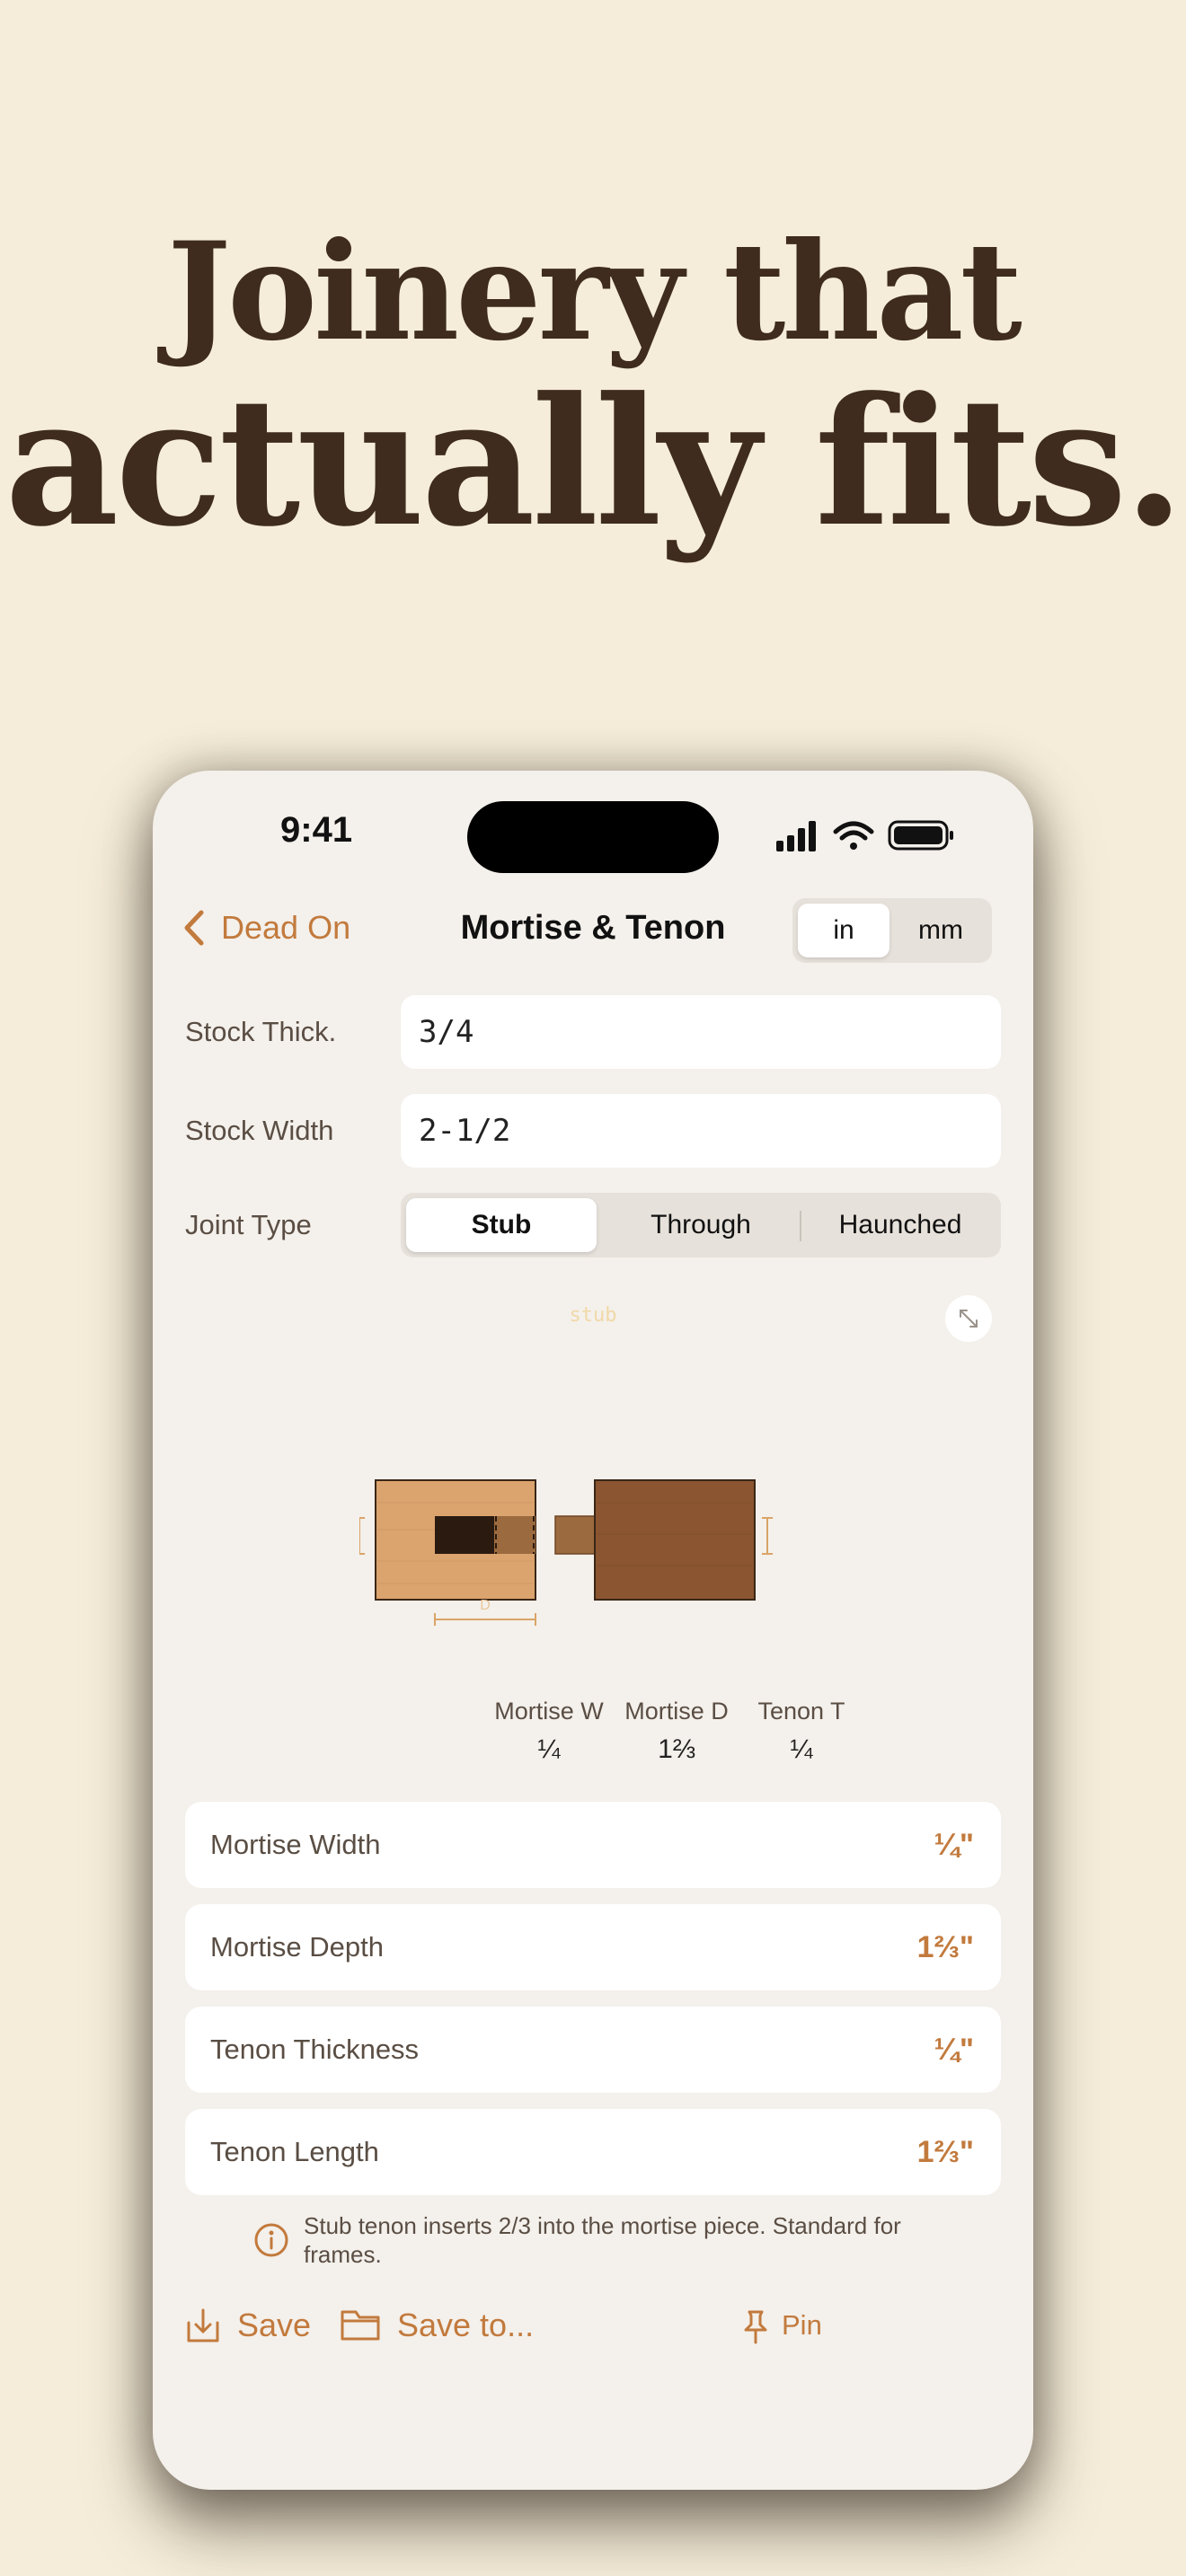 This screenshot has height=2576, width=1186. Describe the element at coordinates (297, 1947) in the screenshot. I see `result-label: Mortise Depth` at that location.